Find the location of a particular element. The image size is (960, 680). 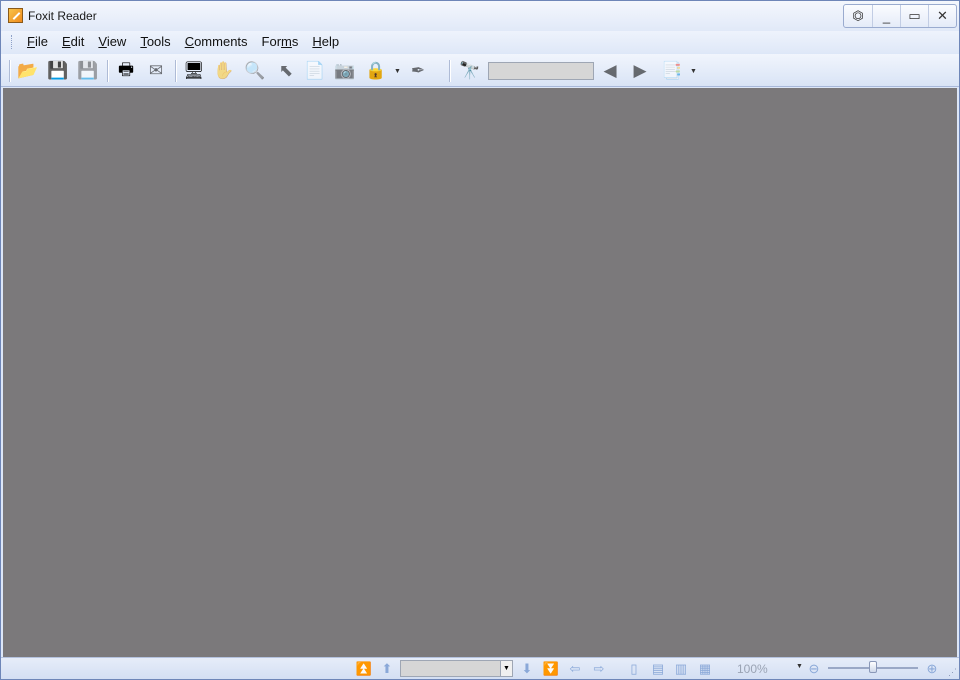

search-options-dropdown-icon: ▼ is located at coordinates (693, 71).